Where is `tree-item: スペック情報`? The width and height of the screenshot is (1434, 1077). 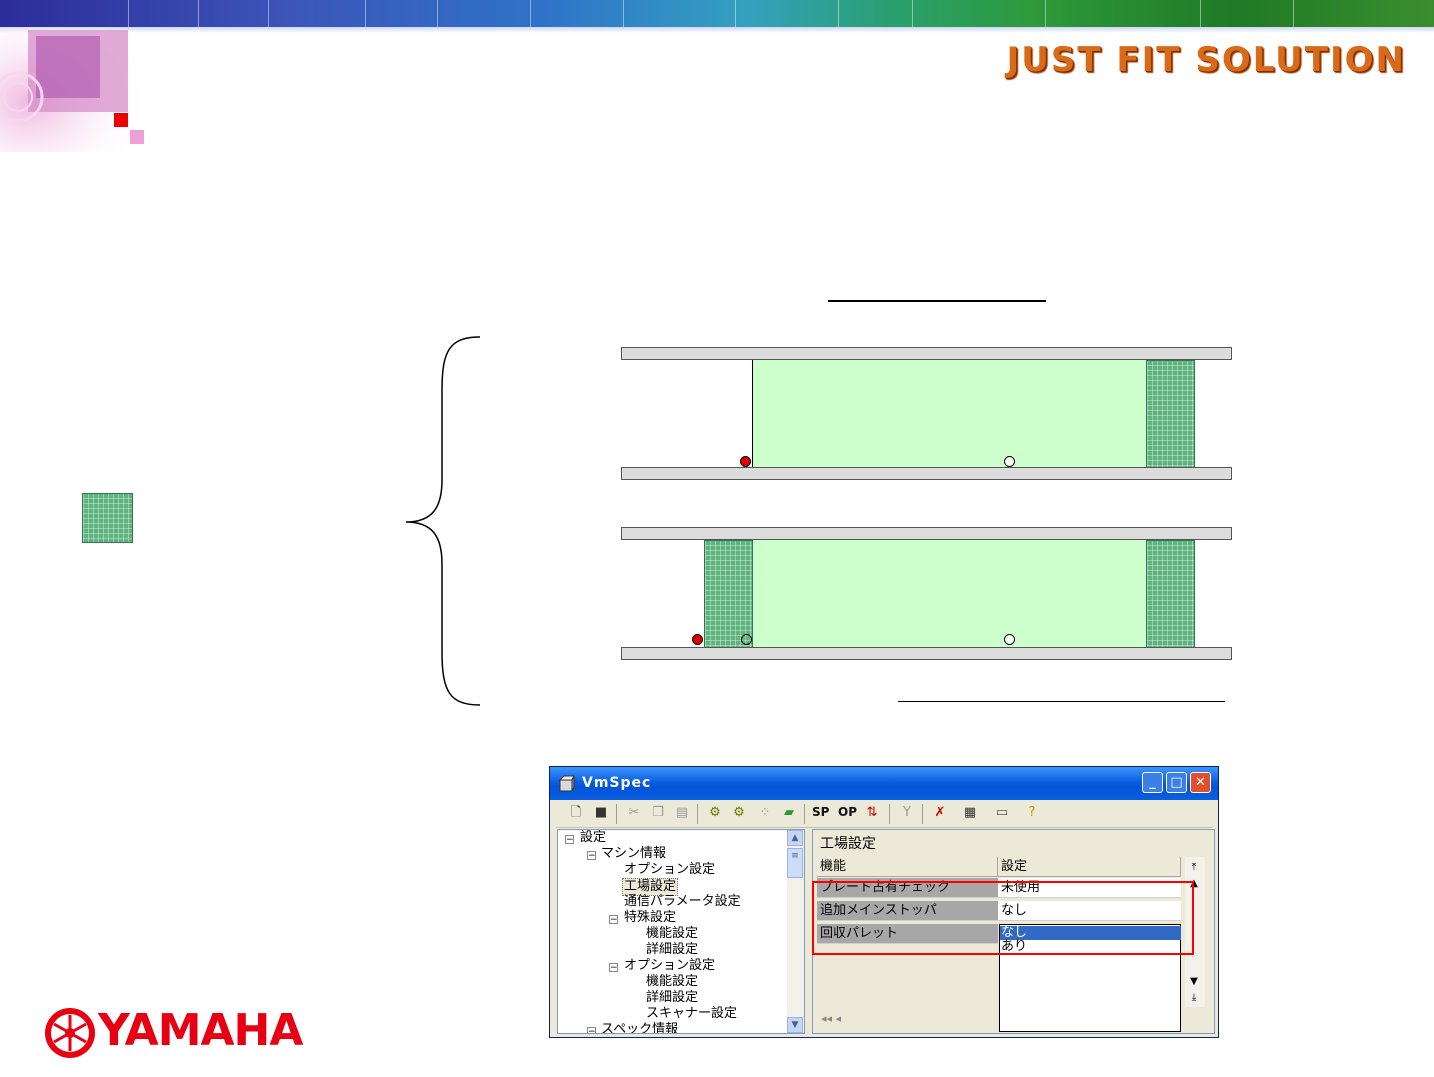 tree-item: スペック情報 is located at coordinates (639, 1027).